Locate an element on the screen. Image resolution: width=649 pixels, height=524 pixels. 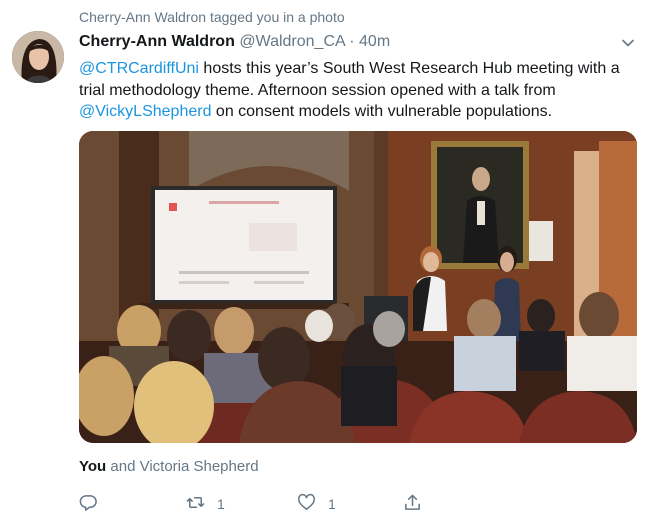
like-button: 1 is located at coordinates (316, 504).